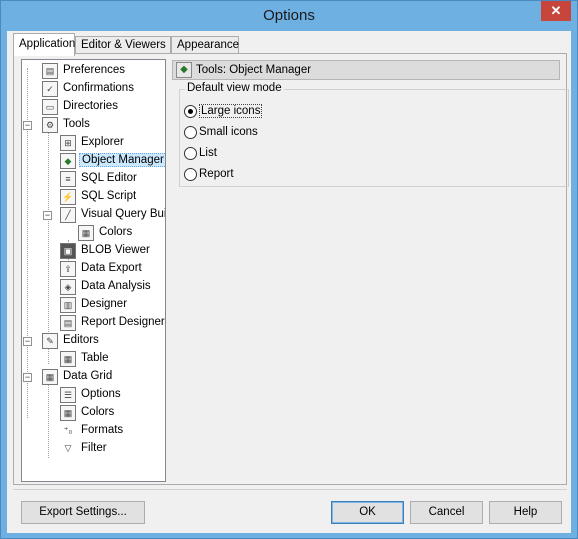  I want to click on editors-icon: ✎, so click(50, 341).